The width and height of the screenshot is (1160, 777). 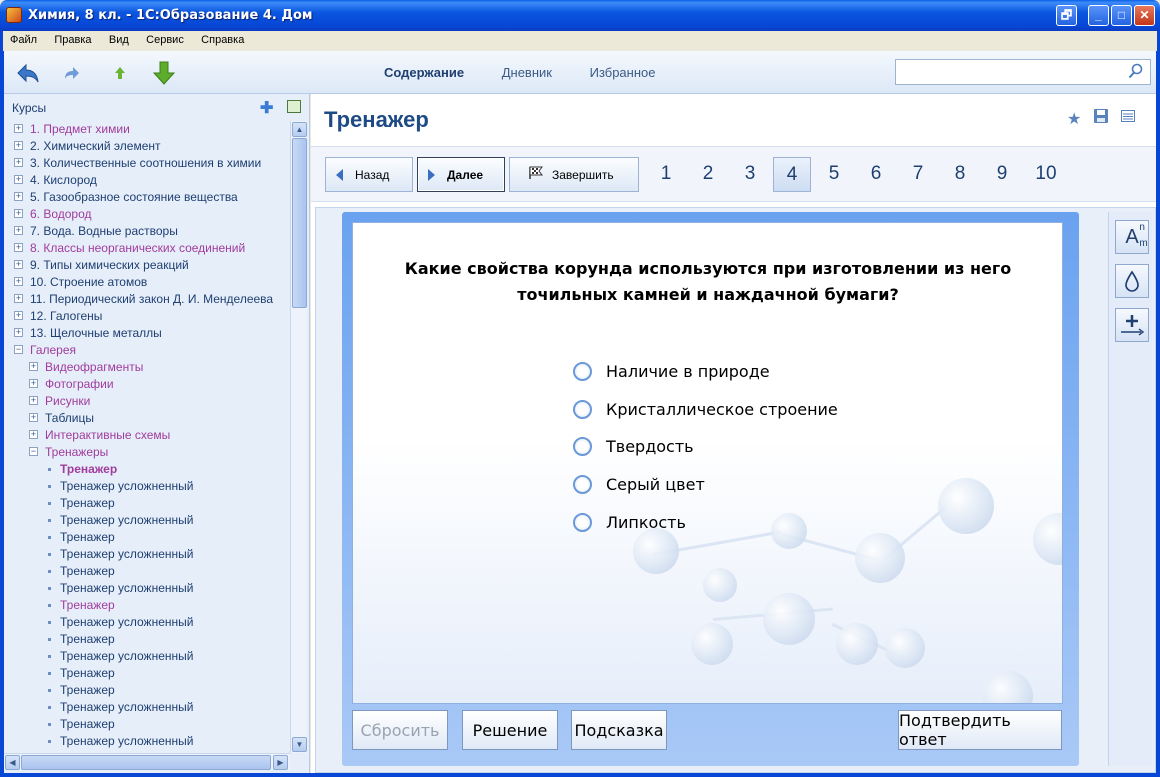 I want to click on up-arrow-icon, so click(x=120, y=73).